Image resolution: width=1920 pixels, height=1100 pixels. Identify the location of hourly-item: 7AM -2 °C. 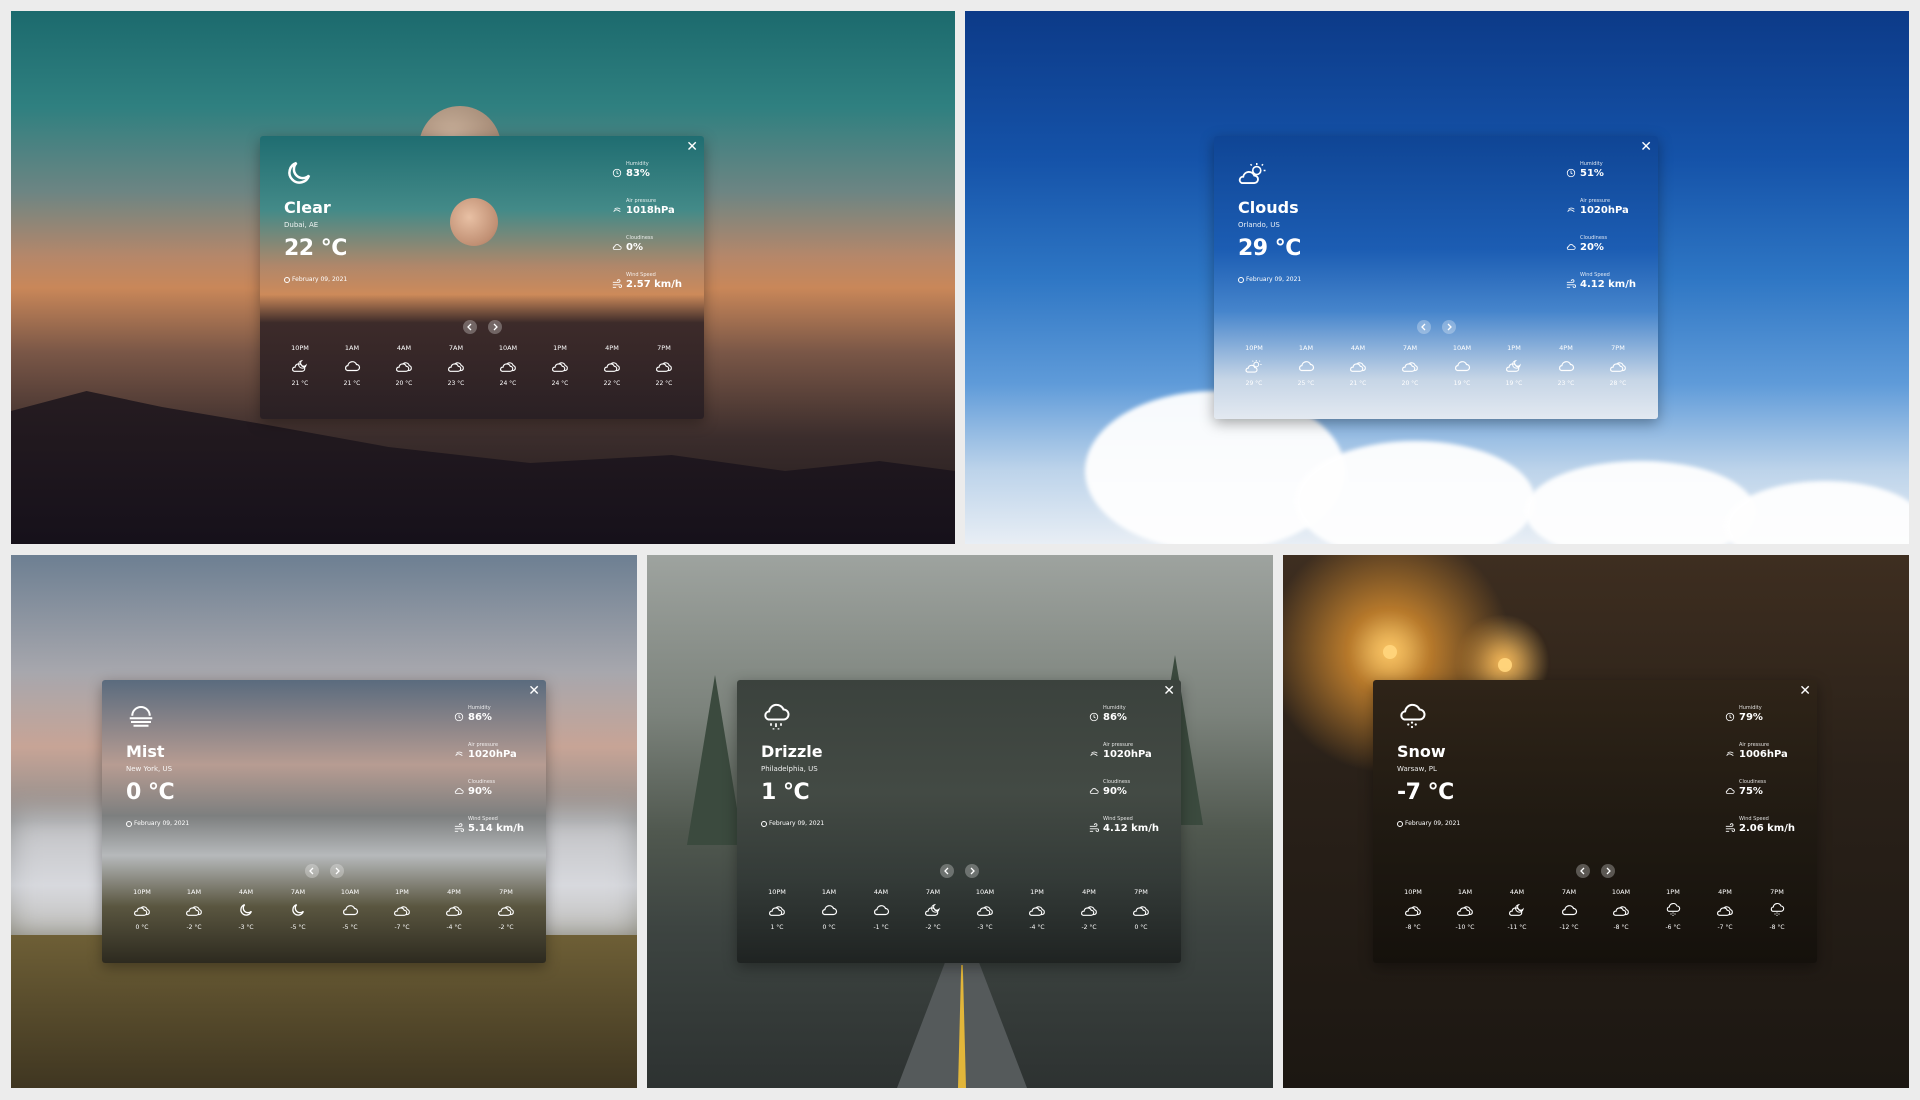
(933, 923).